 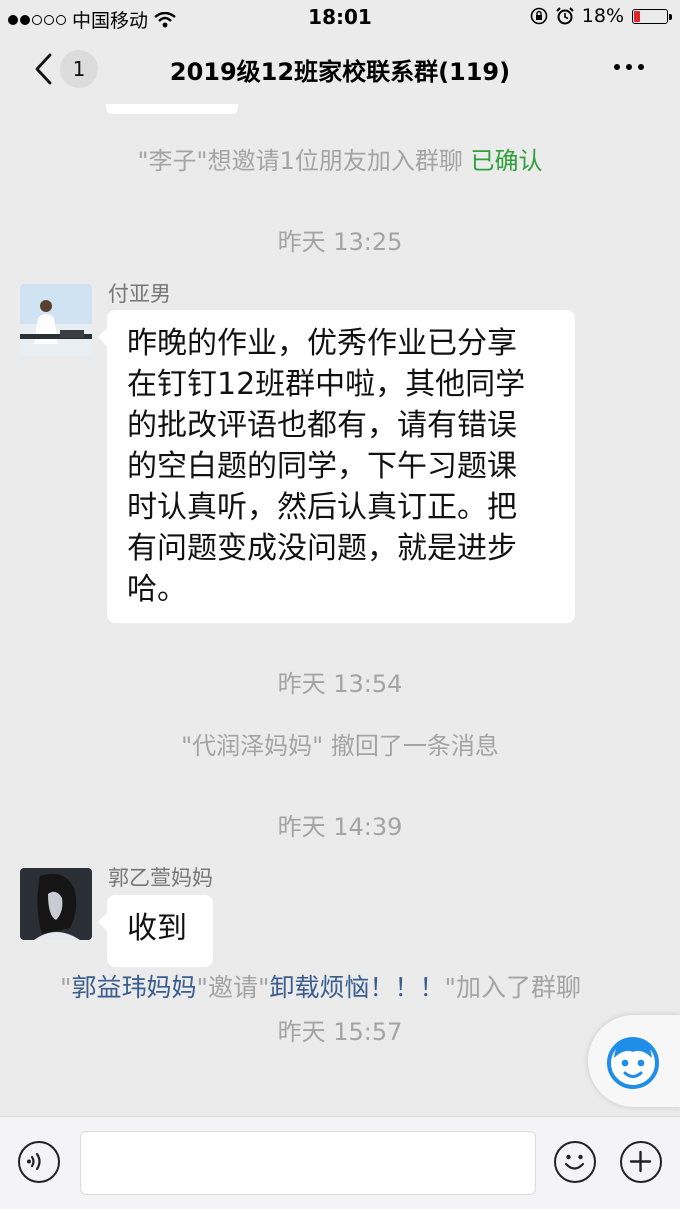 What do you see at coordinates (575, 1162) in the screenshot?
I see `emoji-icon` at bounding box center [575, 1162].